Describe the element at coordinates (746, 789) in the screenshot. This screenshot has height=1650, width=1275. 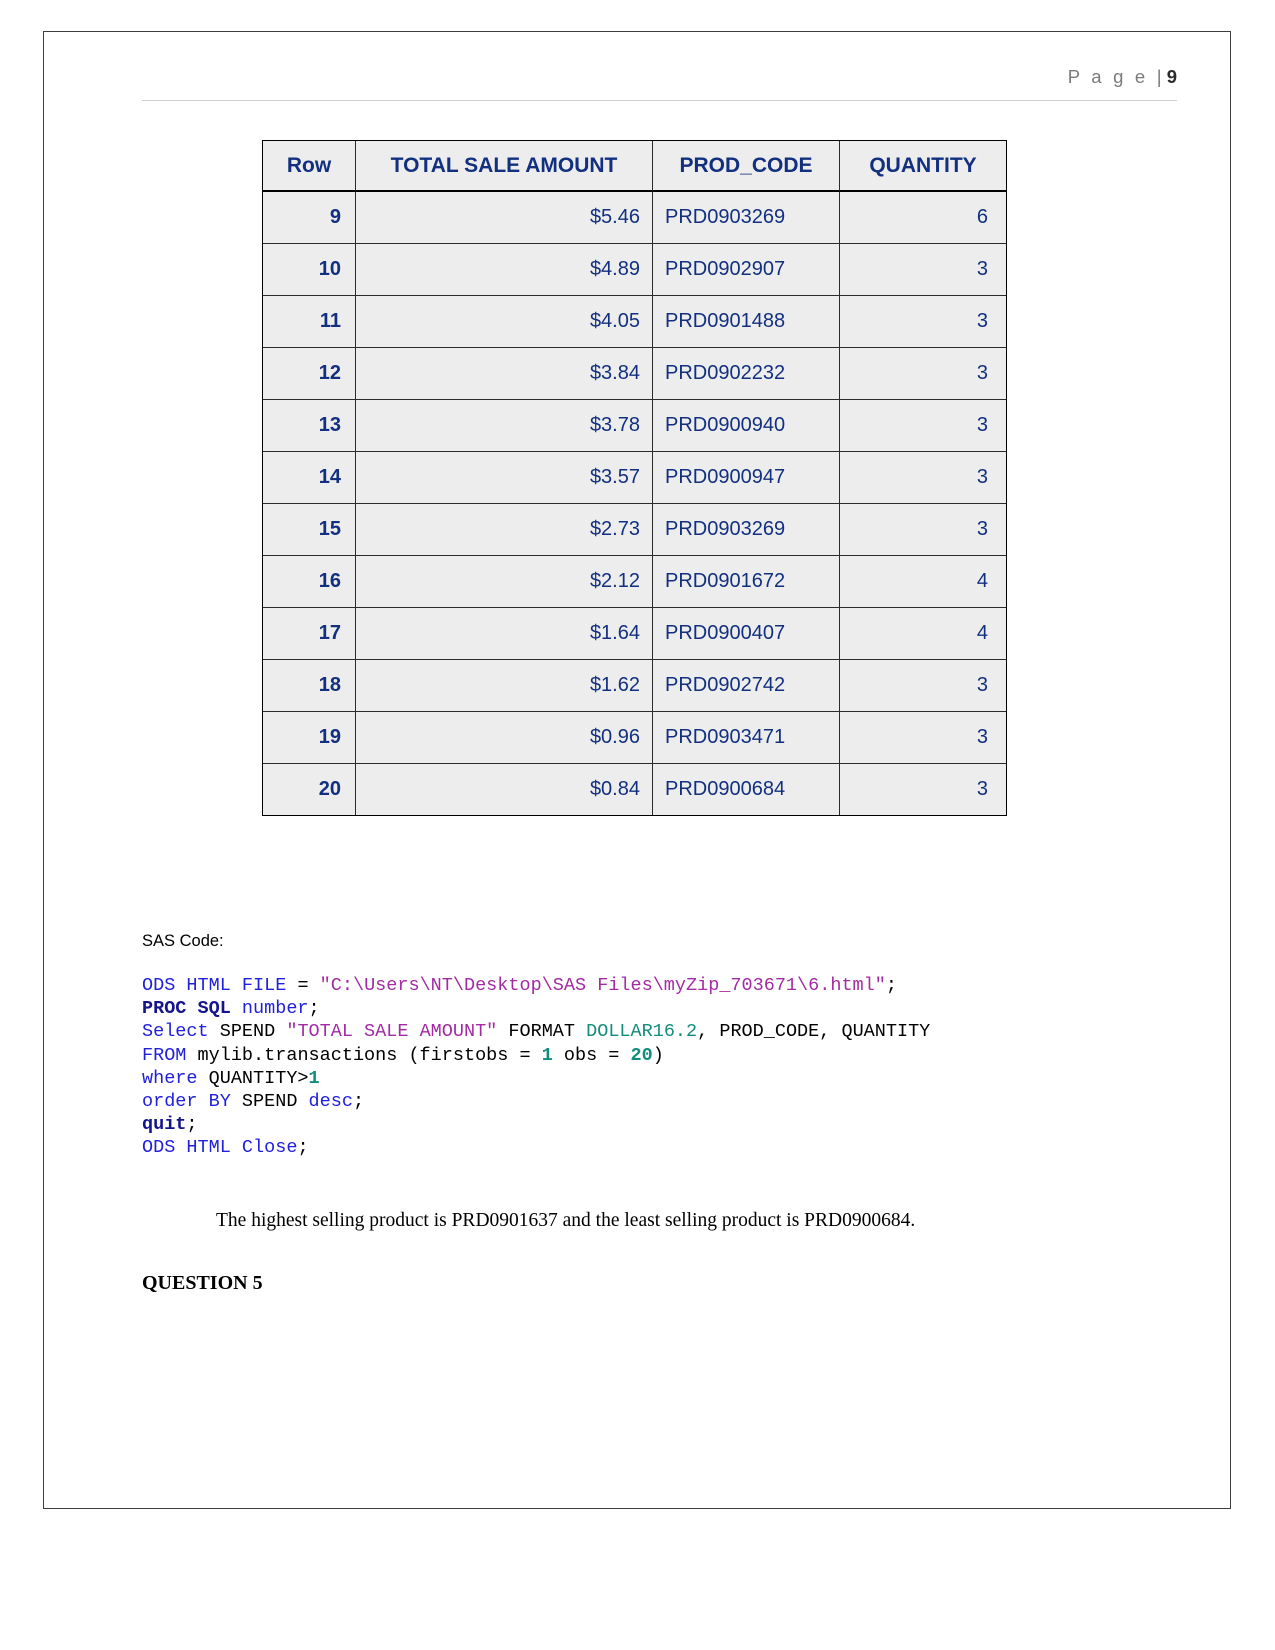
I see `cell-prod-code: PRD0900684` at that location.